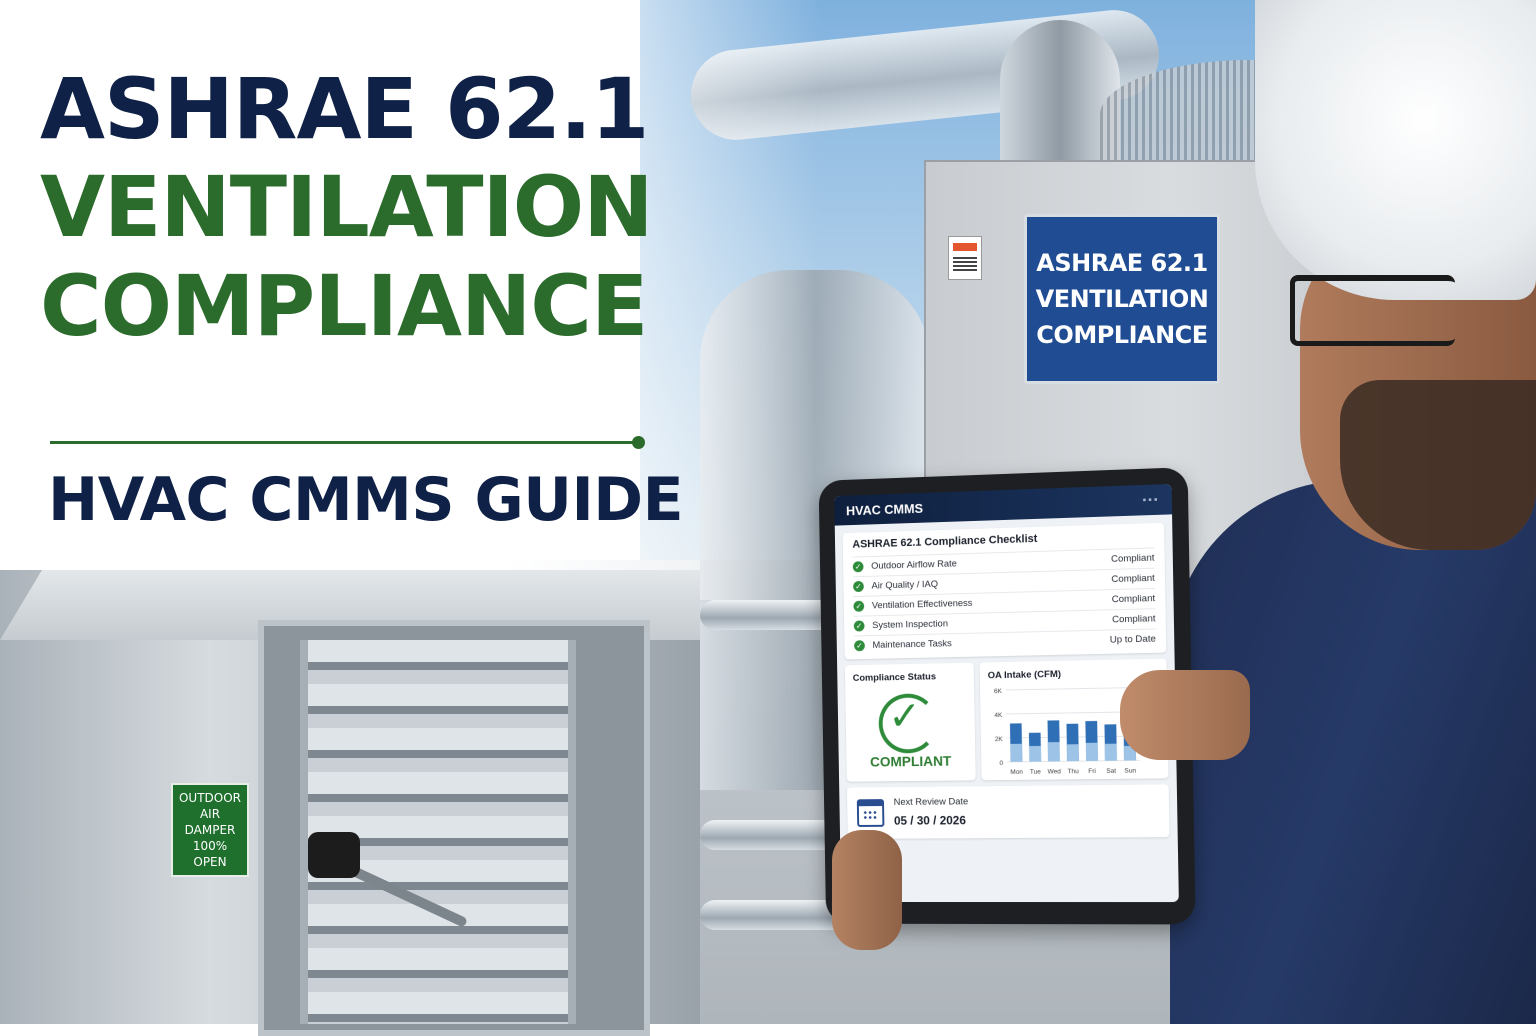 The image size is (1536, 1036). Describe the element at coordinates (1074, 771) in the screenshot. I see `x-tick-label: Thu` at that location.